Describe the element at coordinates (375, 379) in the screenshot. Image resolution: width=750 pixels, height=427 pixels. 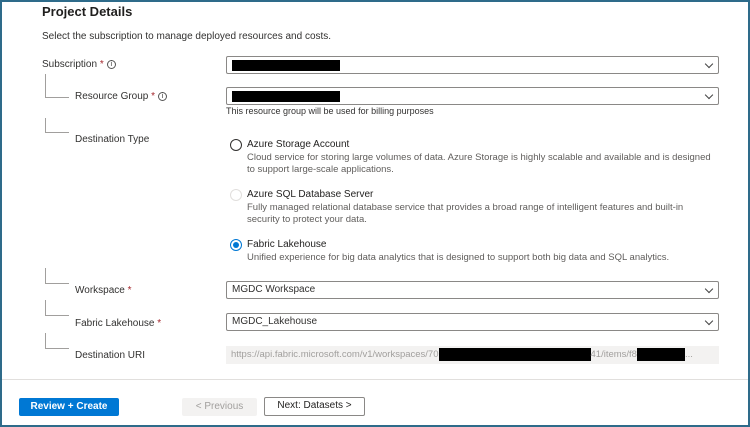
I see `divider` at that location.